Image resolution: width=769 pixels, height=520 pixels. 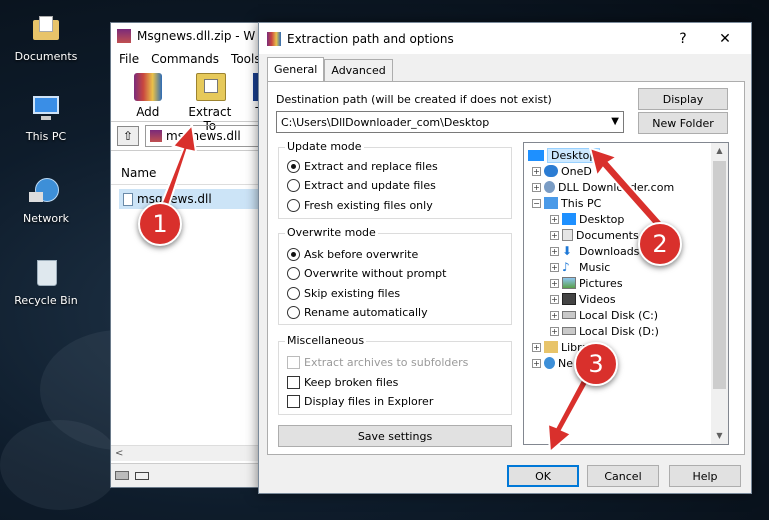 I want to click on step-badge-3: 3, so click(x=596, y=364).